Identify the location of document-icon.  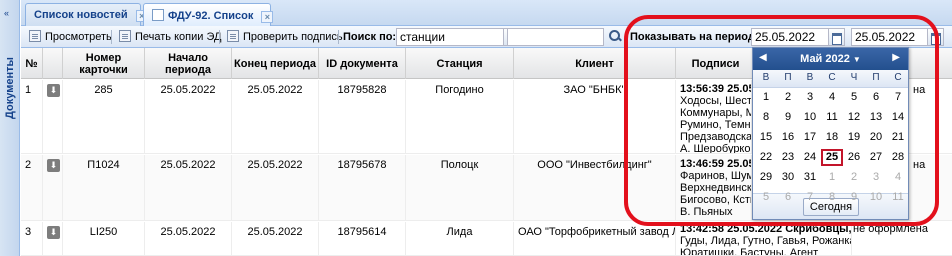
(158, 15).